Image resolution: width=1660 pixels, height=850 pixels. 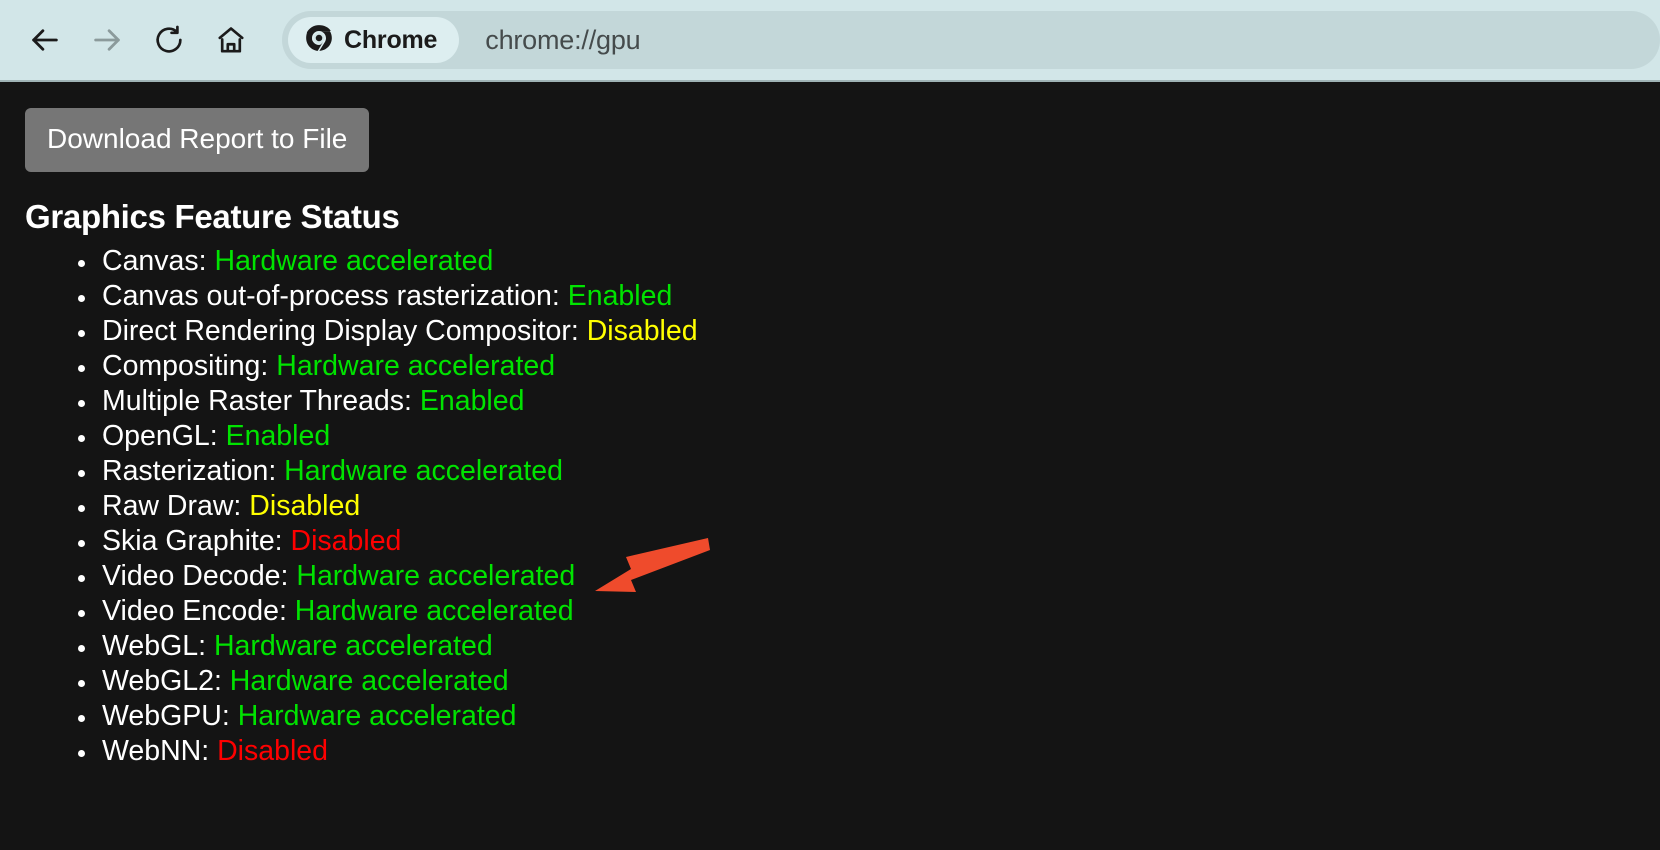 What do you see at coordinates (842, 401) in the screenshot?
I see `feature-status-item: Multiple Raster Threads: Enabled` at bounding box center [842, 401].